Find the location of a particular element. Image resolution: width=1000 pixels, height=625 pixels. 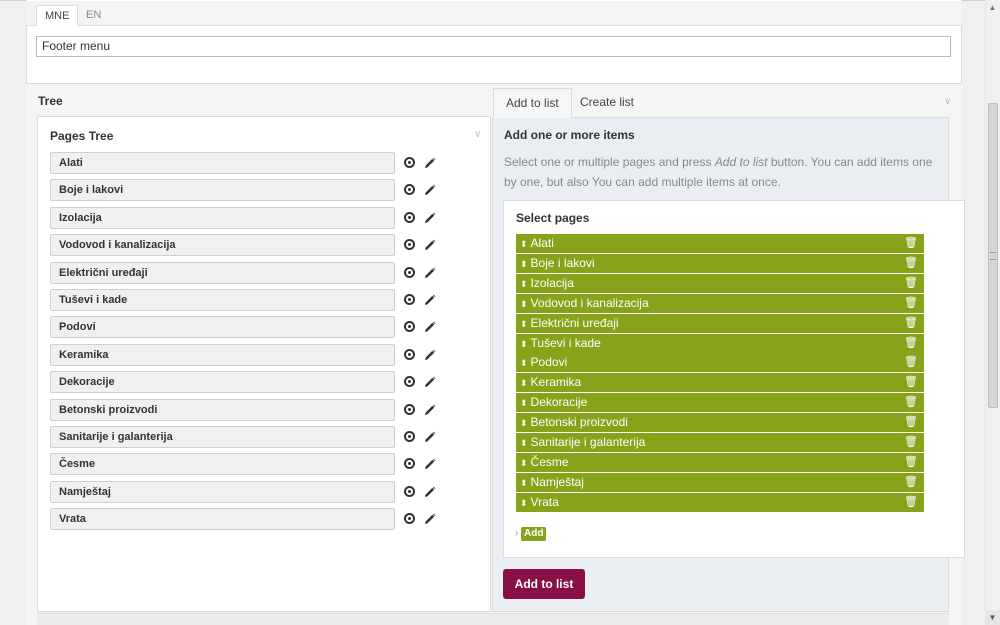

tab-language-en: EN is located at coordinates (93, 15).